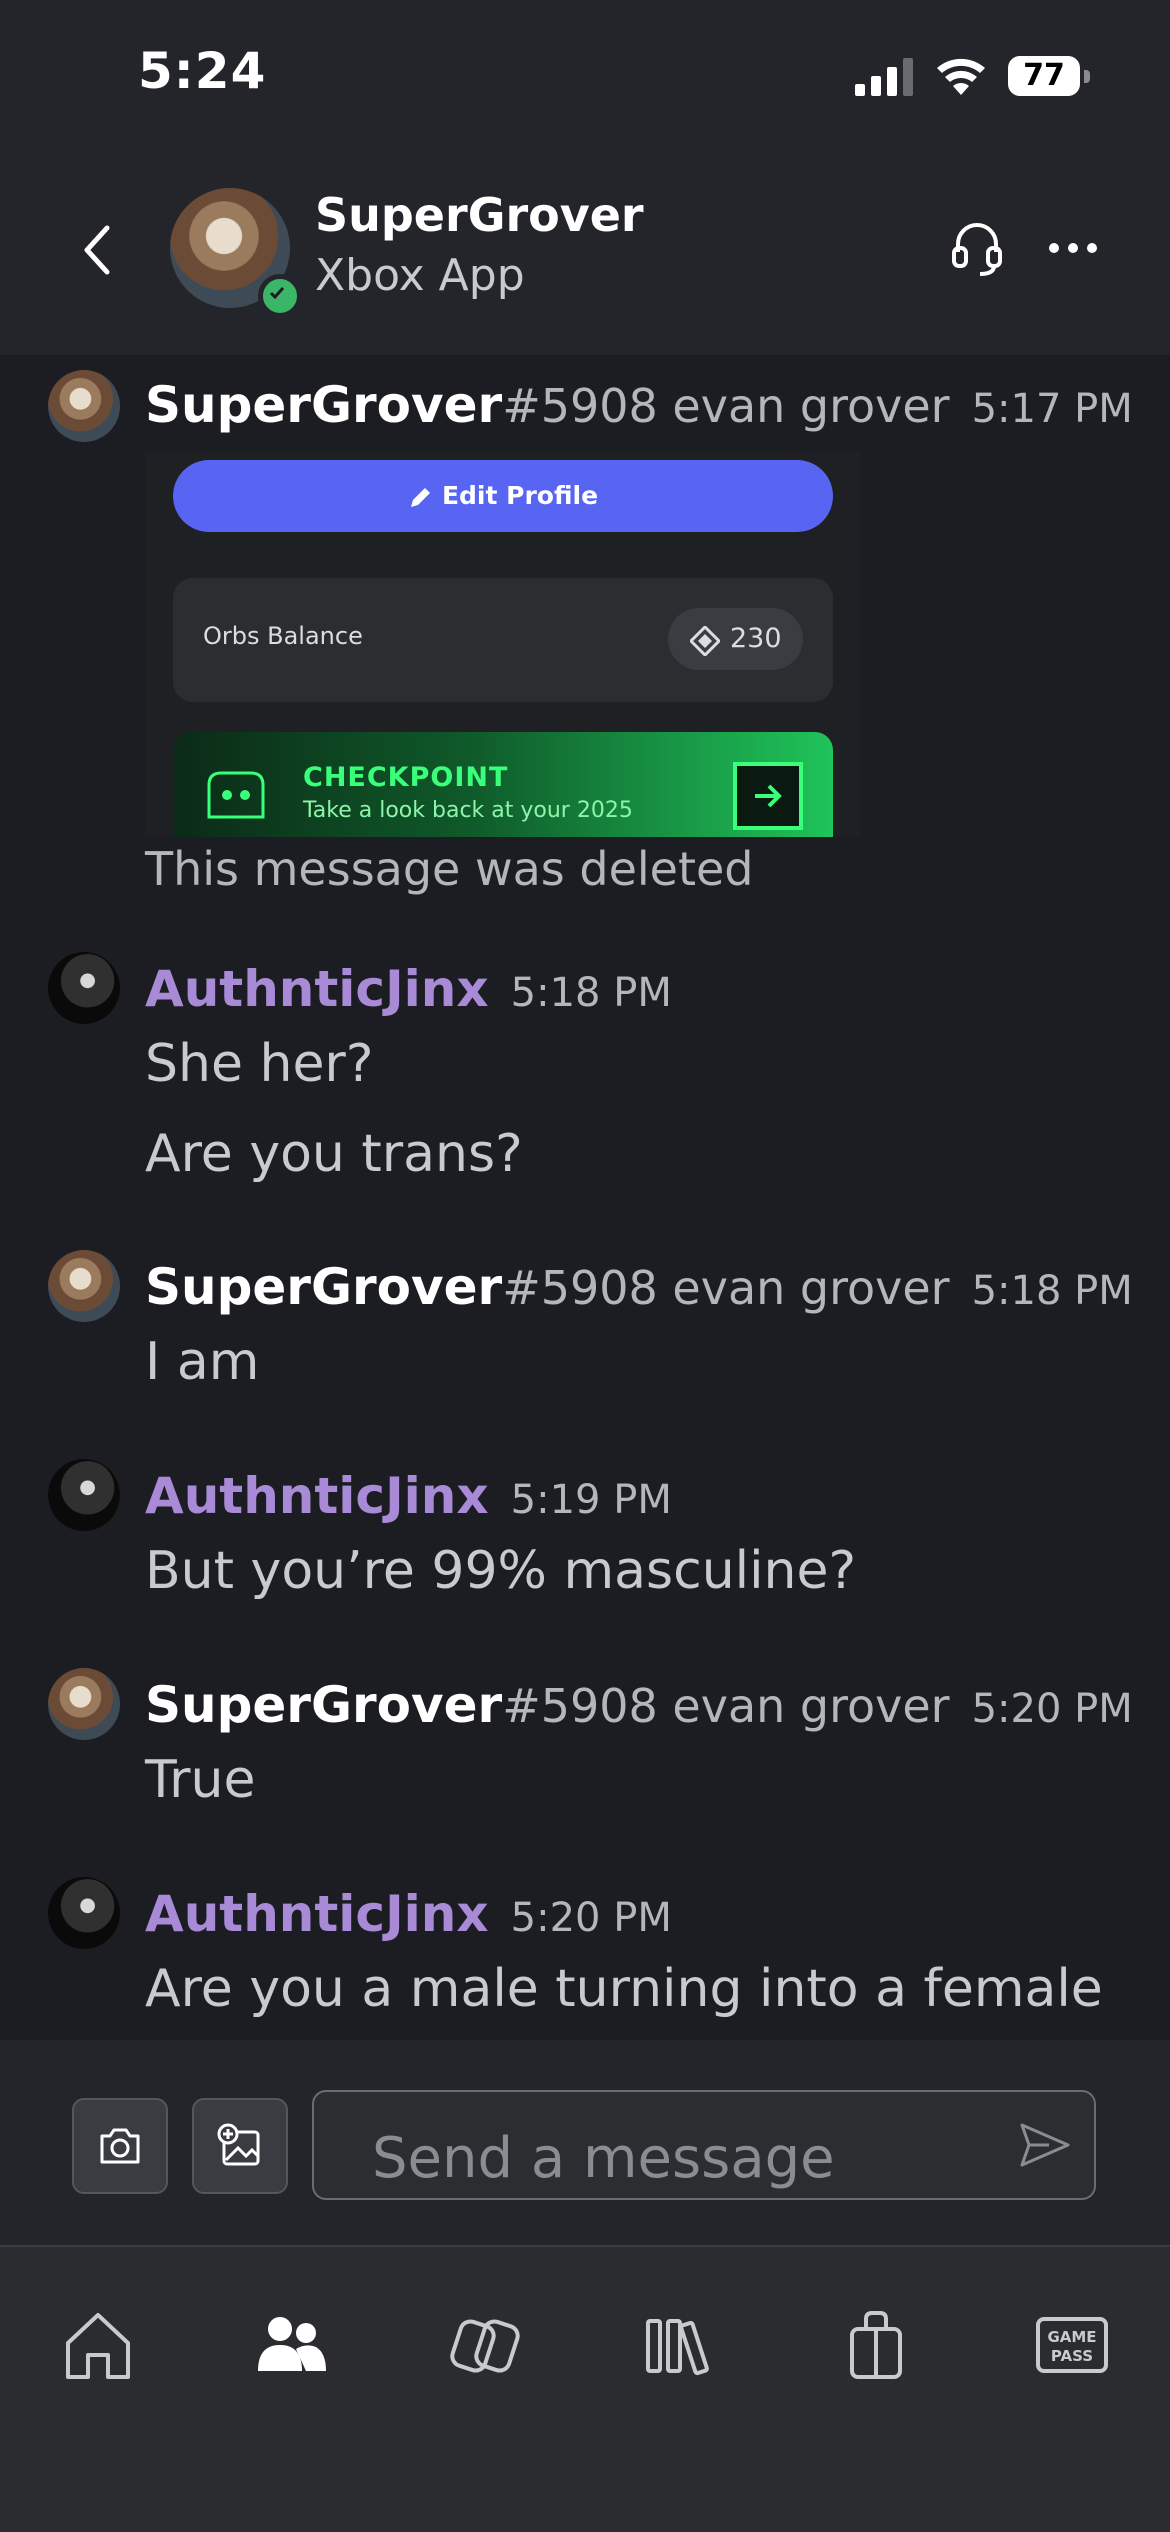  What do you see at coordinates (603, 2158) in the screenshot?
I see `message-input-placeholder: Send a message` at bounding box center [603, 2158].